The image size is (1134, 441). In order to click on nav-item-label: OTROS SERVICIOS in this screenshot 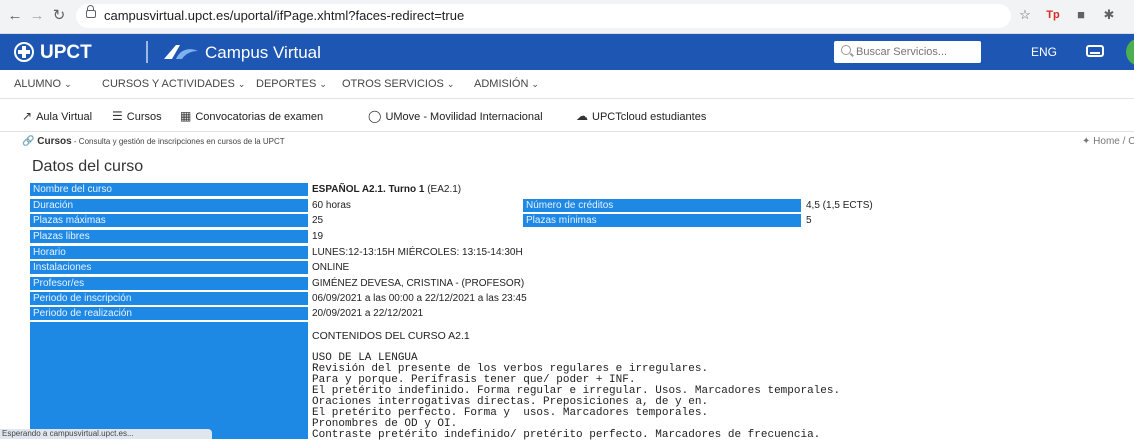, I will do `click(393, 84)`.